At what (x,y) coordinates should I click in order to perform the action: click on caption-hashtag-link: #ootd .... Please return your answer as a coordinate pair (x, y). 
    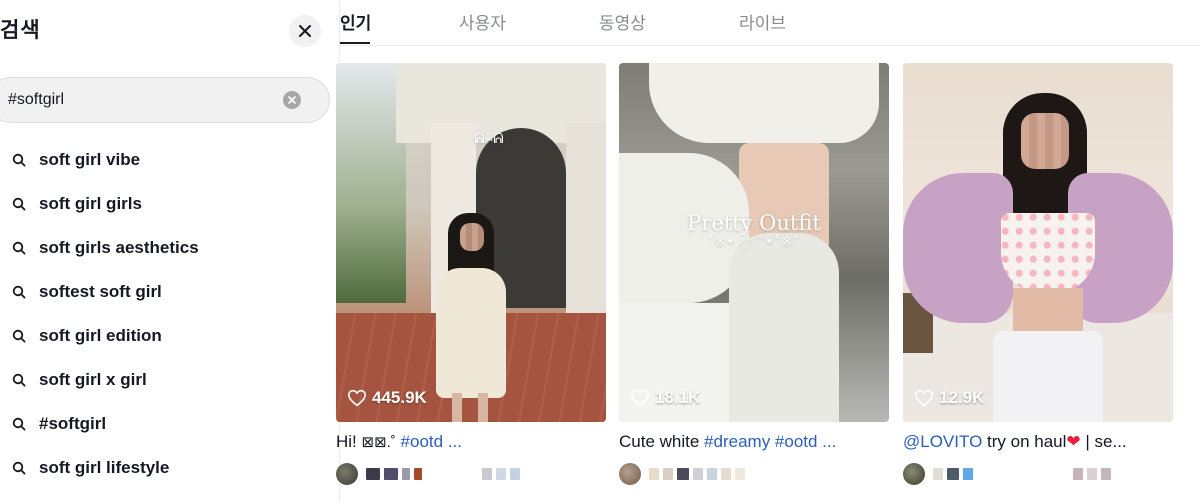
    Looking at the image, I should click on (431, 441).